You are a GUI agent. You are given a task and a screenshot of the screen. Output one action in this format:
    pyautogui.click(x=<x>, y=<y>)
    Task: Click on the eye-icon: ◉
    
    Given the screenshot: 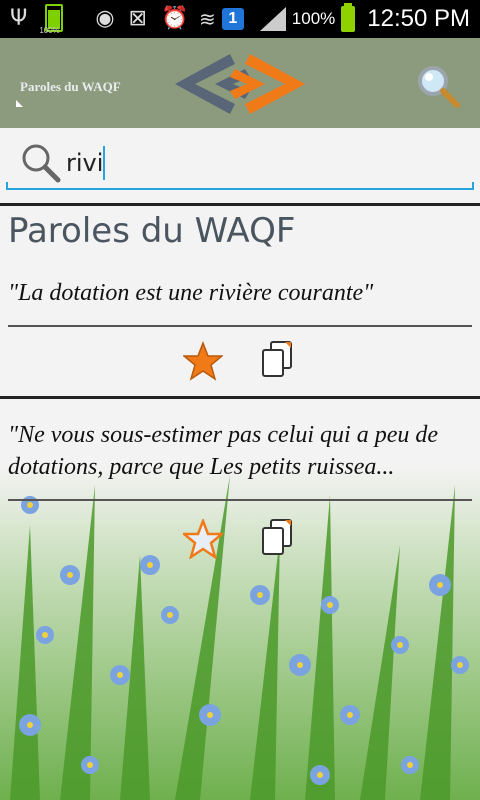 What is the action you would take?
    pyautogui.click(x=105, y=18)
    